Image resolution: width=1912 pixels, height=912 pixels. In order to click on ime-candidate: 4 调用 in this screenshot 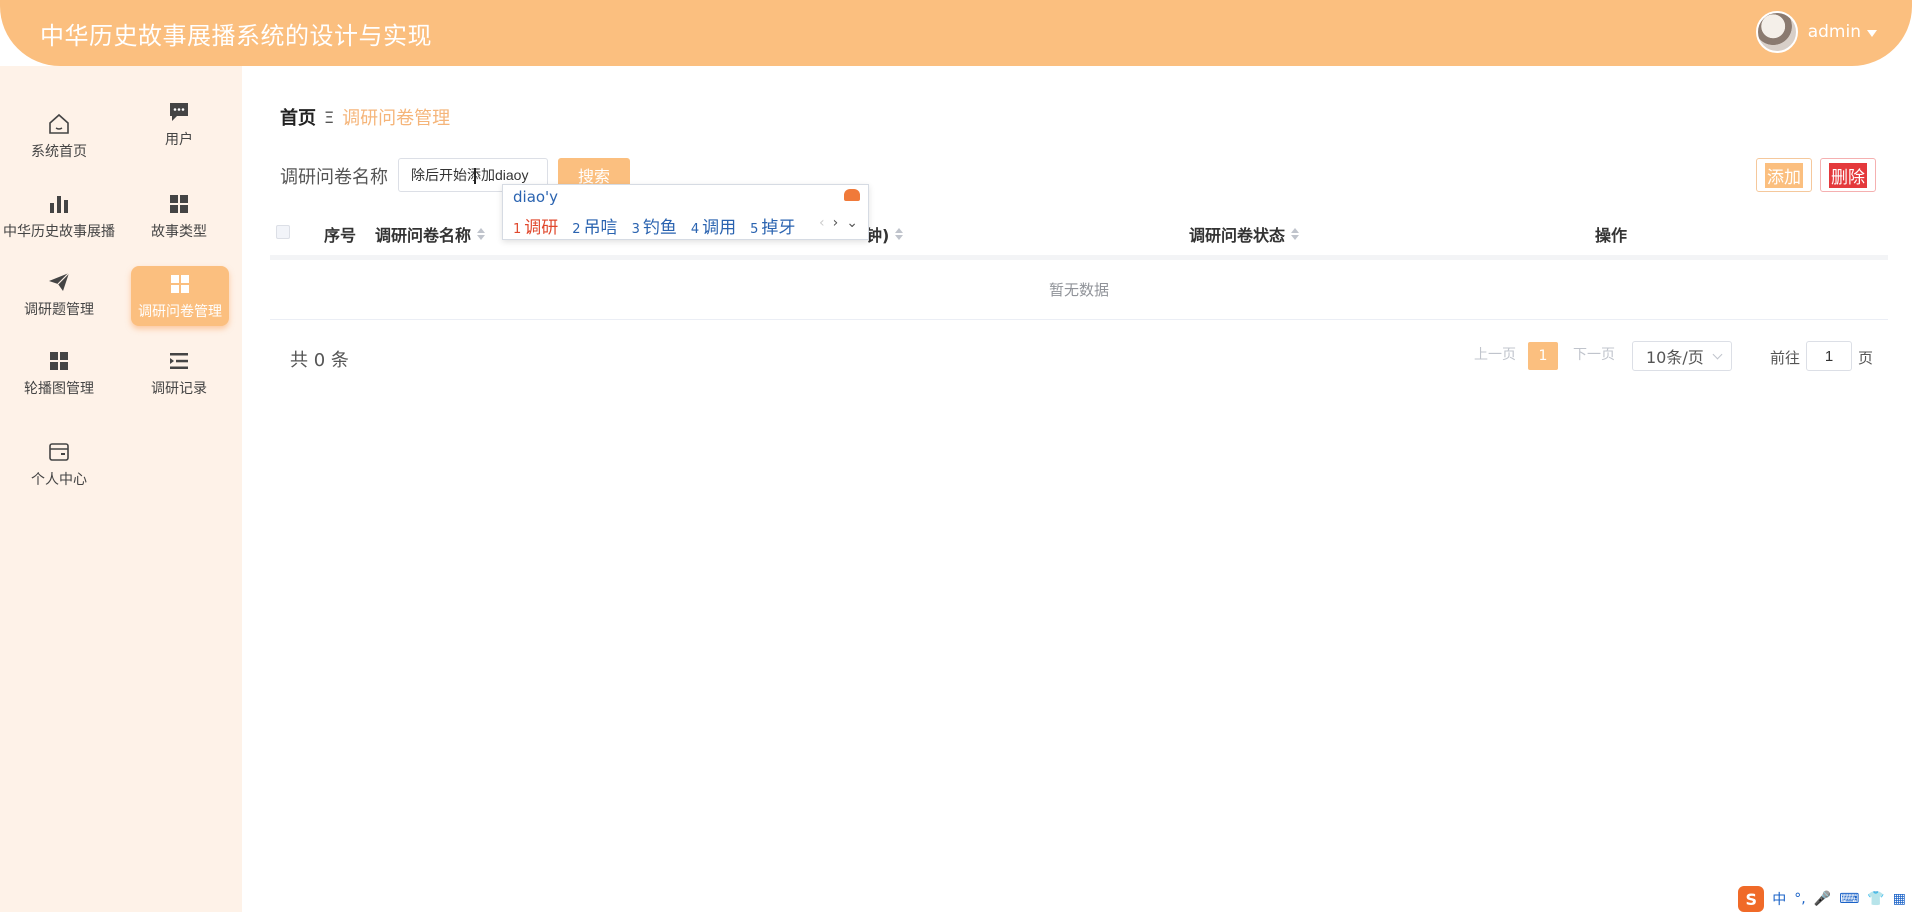, I will do `click(713, 225)`.